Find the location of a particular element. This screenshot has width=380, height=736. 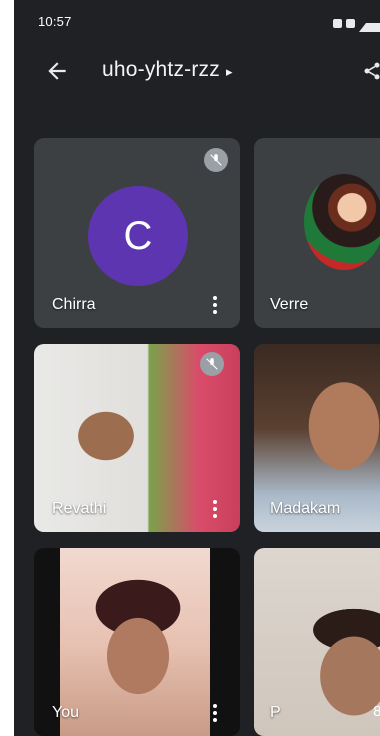

avatar is located at coordinates (342, 222).